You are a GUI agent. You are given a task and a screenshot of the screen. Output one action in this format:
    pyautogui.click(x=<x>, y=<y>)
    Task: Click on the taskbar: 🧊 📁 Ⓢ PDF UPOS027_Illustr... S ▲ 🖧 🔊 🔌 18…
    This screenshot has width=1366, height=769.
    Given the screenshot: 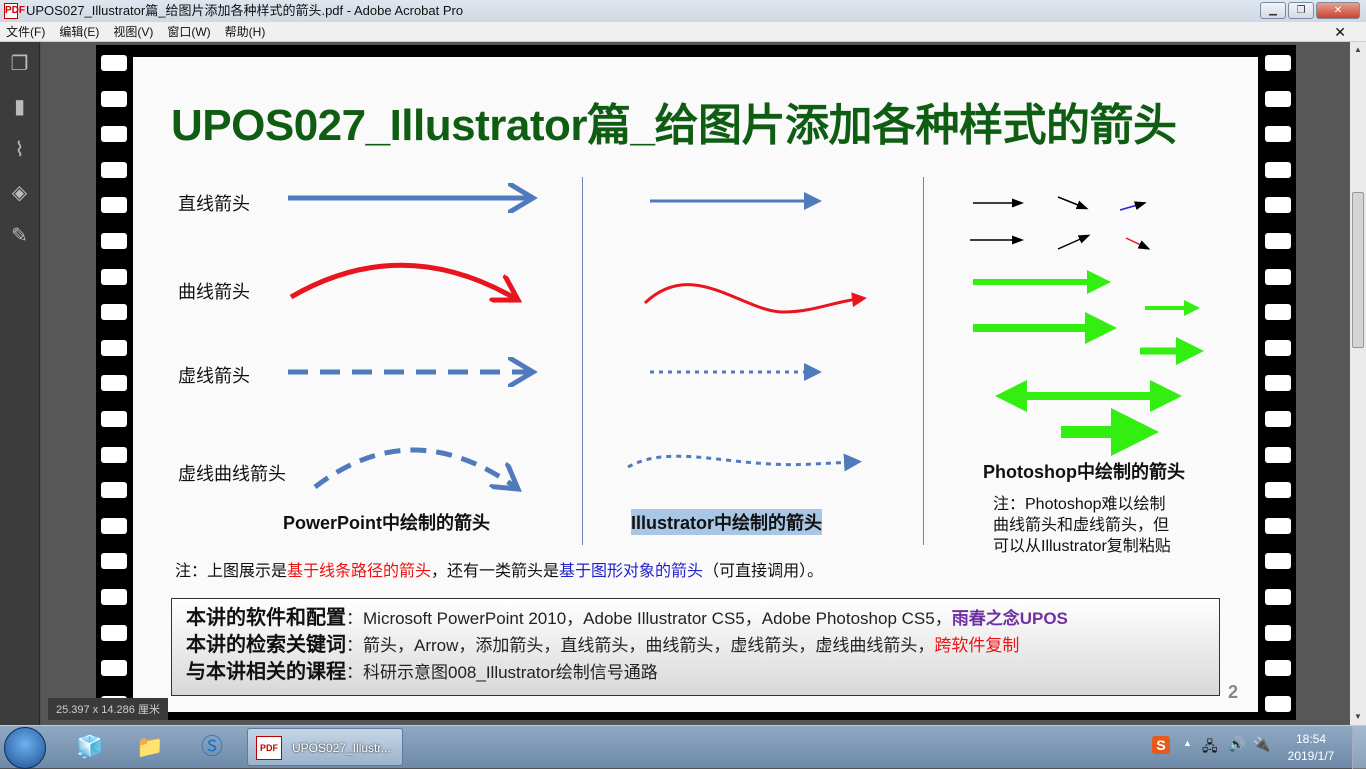 What is the action you would take?
    pyautogui.click(x=683, y=747)
    